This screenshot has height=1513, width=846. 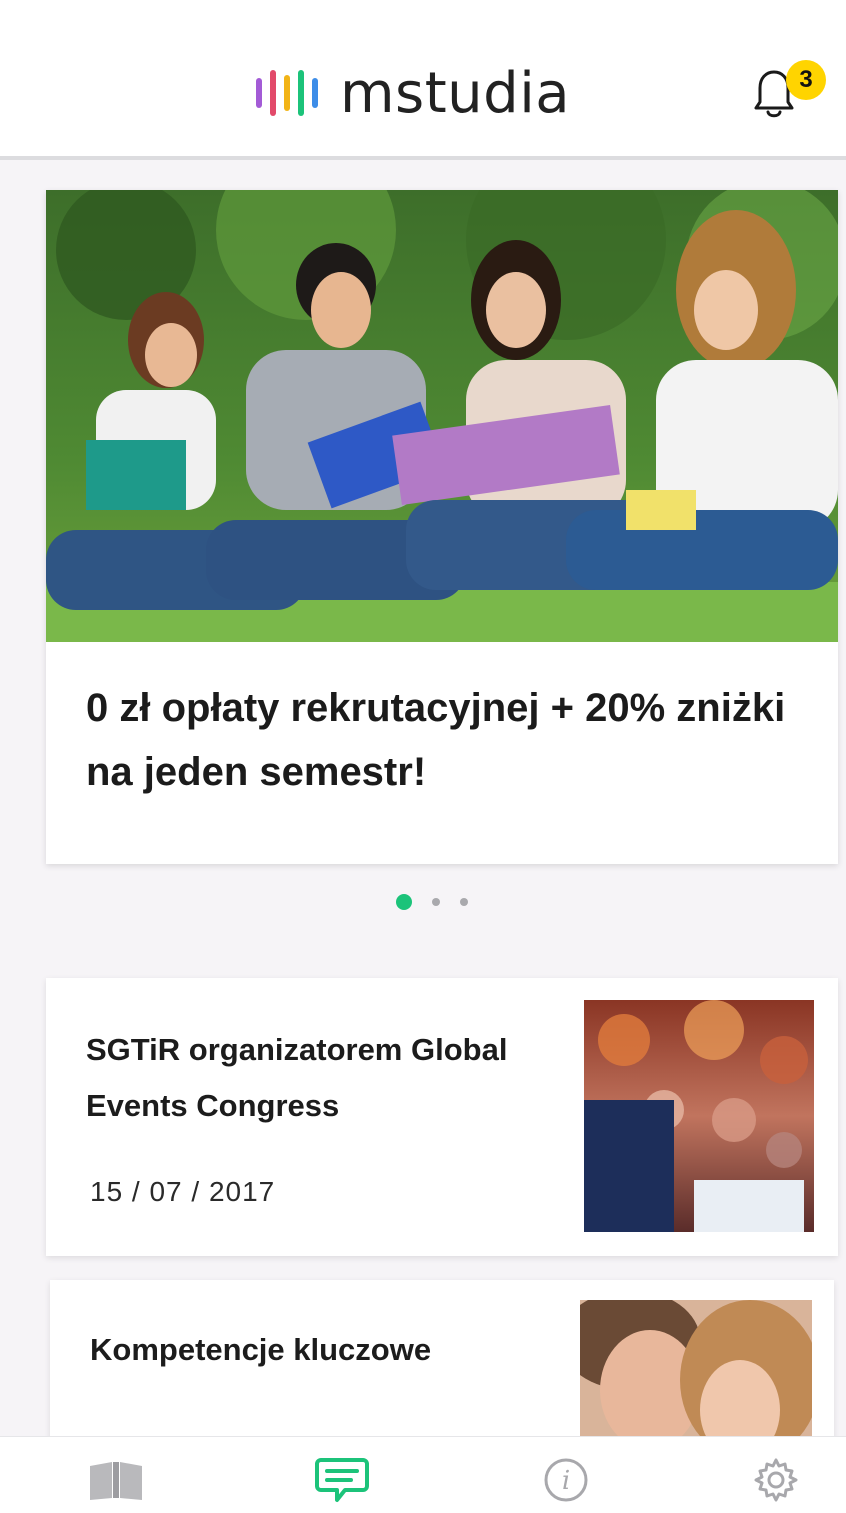 I want to click on info-icon: i, so click(x=566, y=1480).